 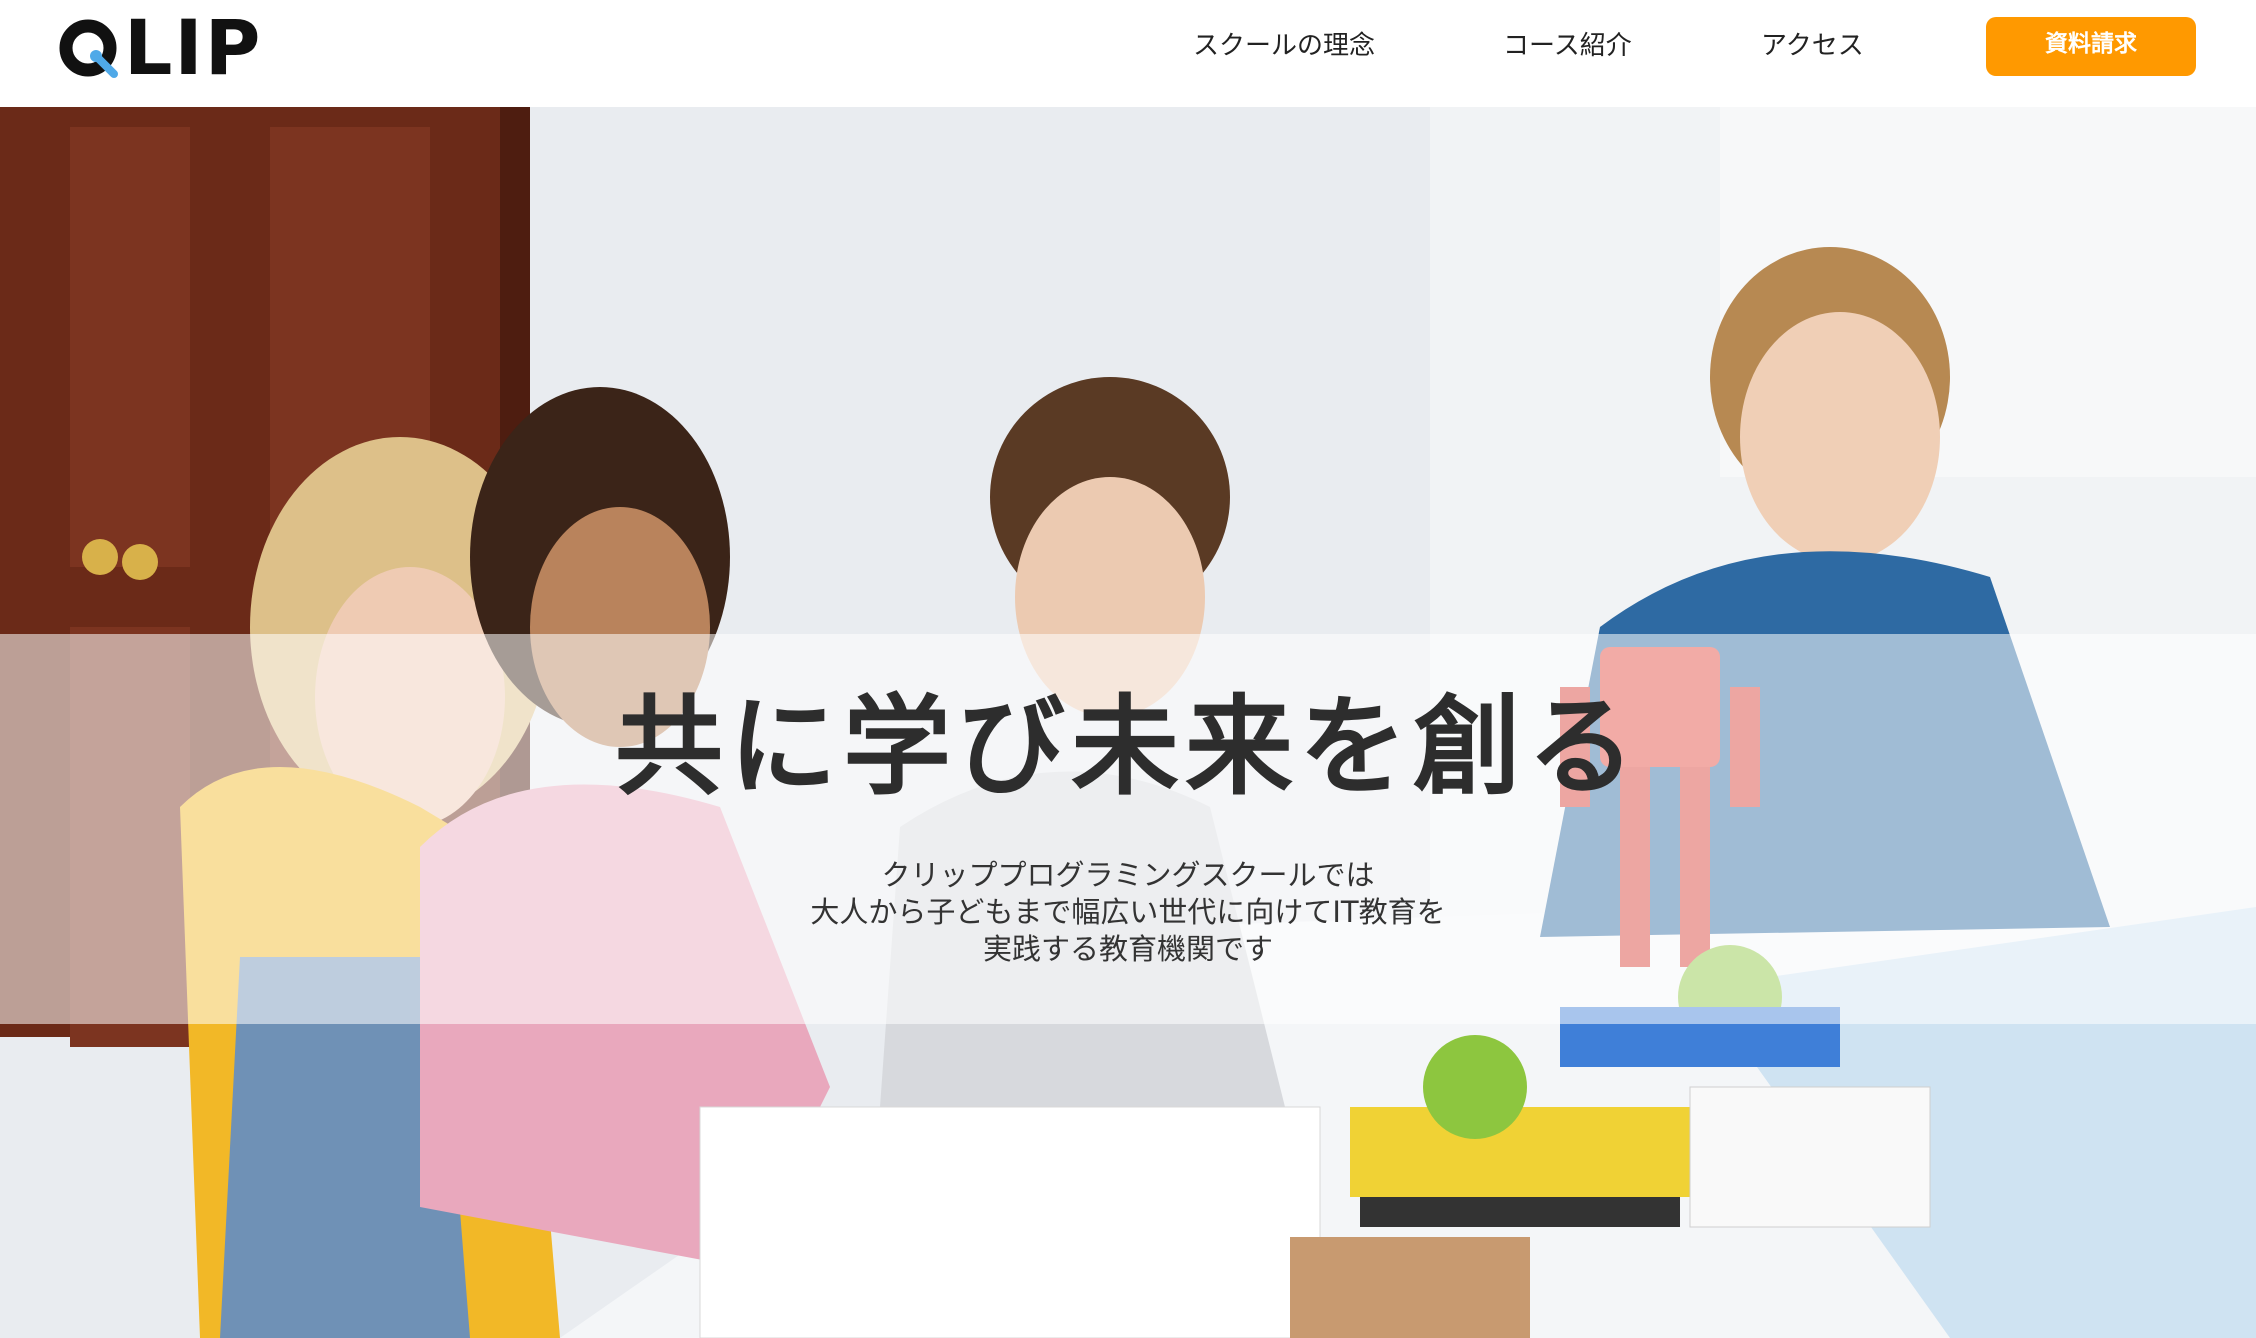 I want to click on hero-subtitle-line: 実践する教育機関です, so click(x=1127, y=949).